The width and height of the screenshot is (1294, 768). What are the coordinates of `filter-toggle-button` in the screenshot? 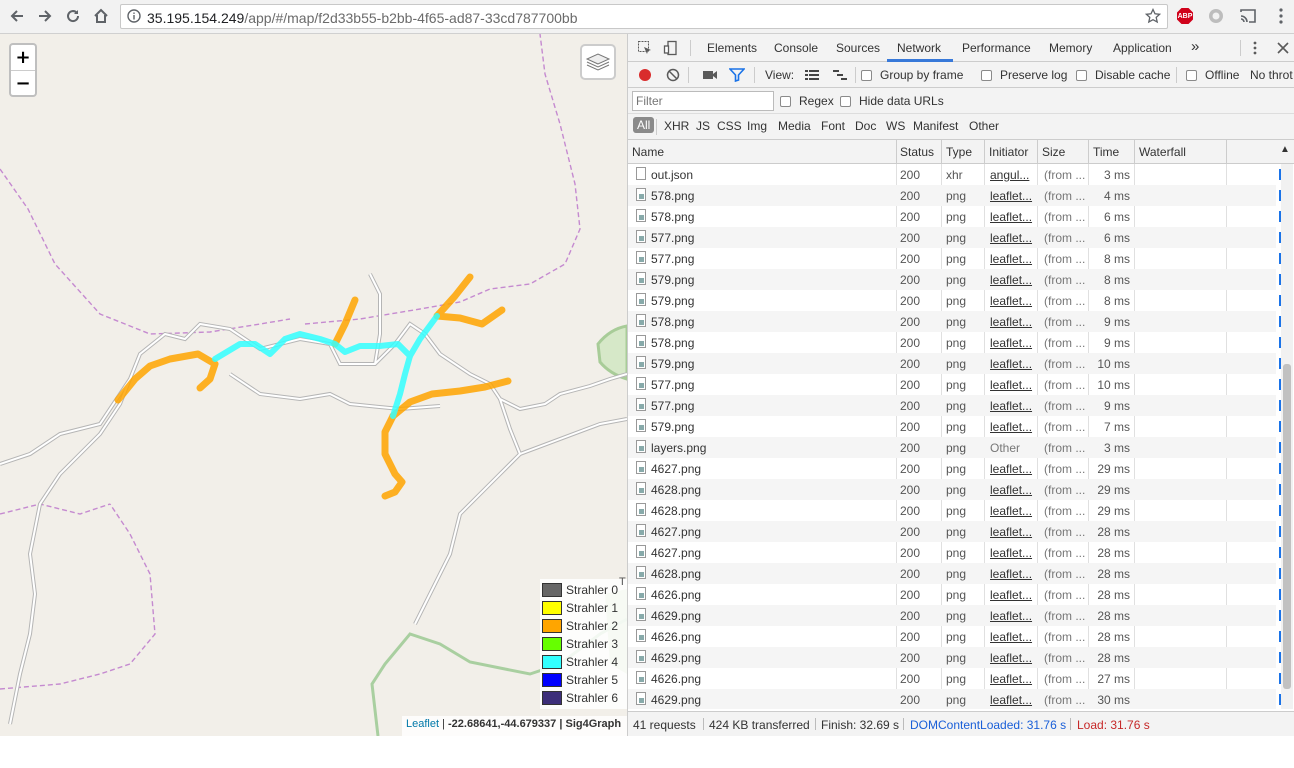 It's located at (737, 75).